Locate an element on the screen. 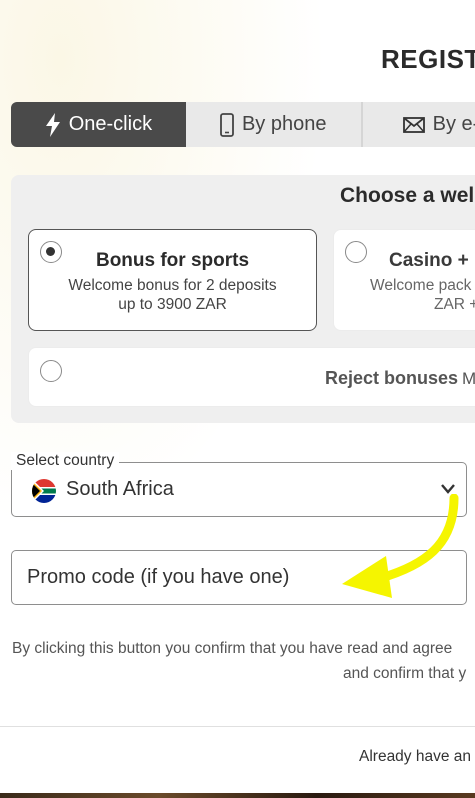 This screenshot has width=475, height=798. promo-code-input is located at coordinates (239, 577).